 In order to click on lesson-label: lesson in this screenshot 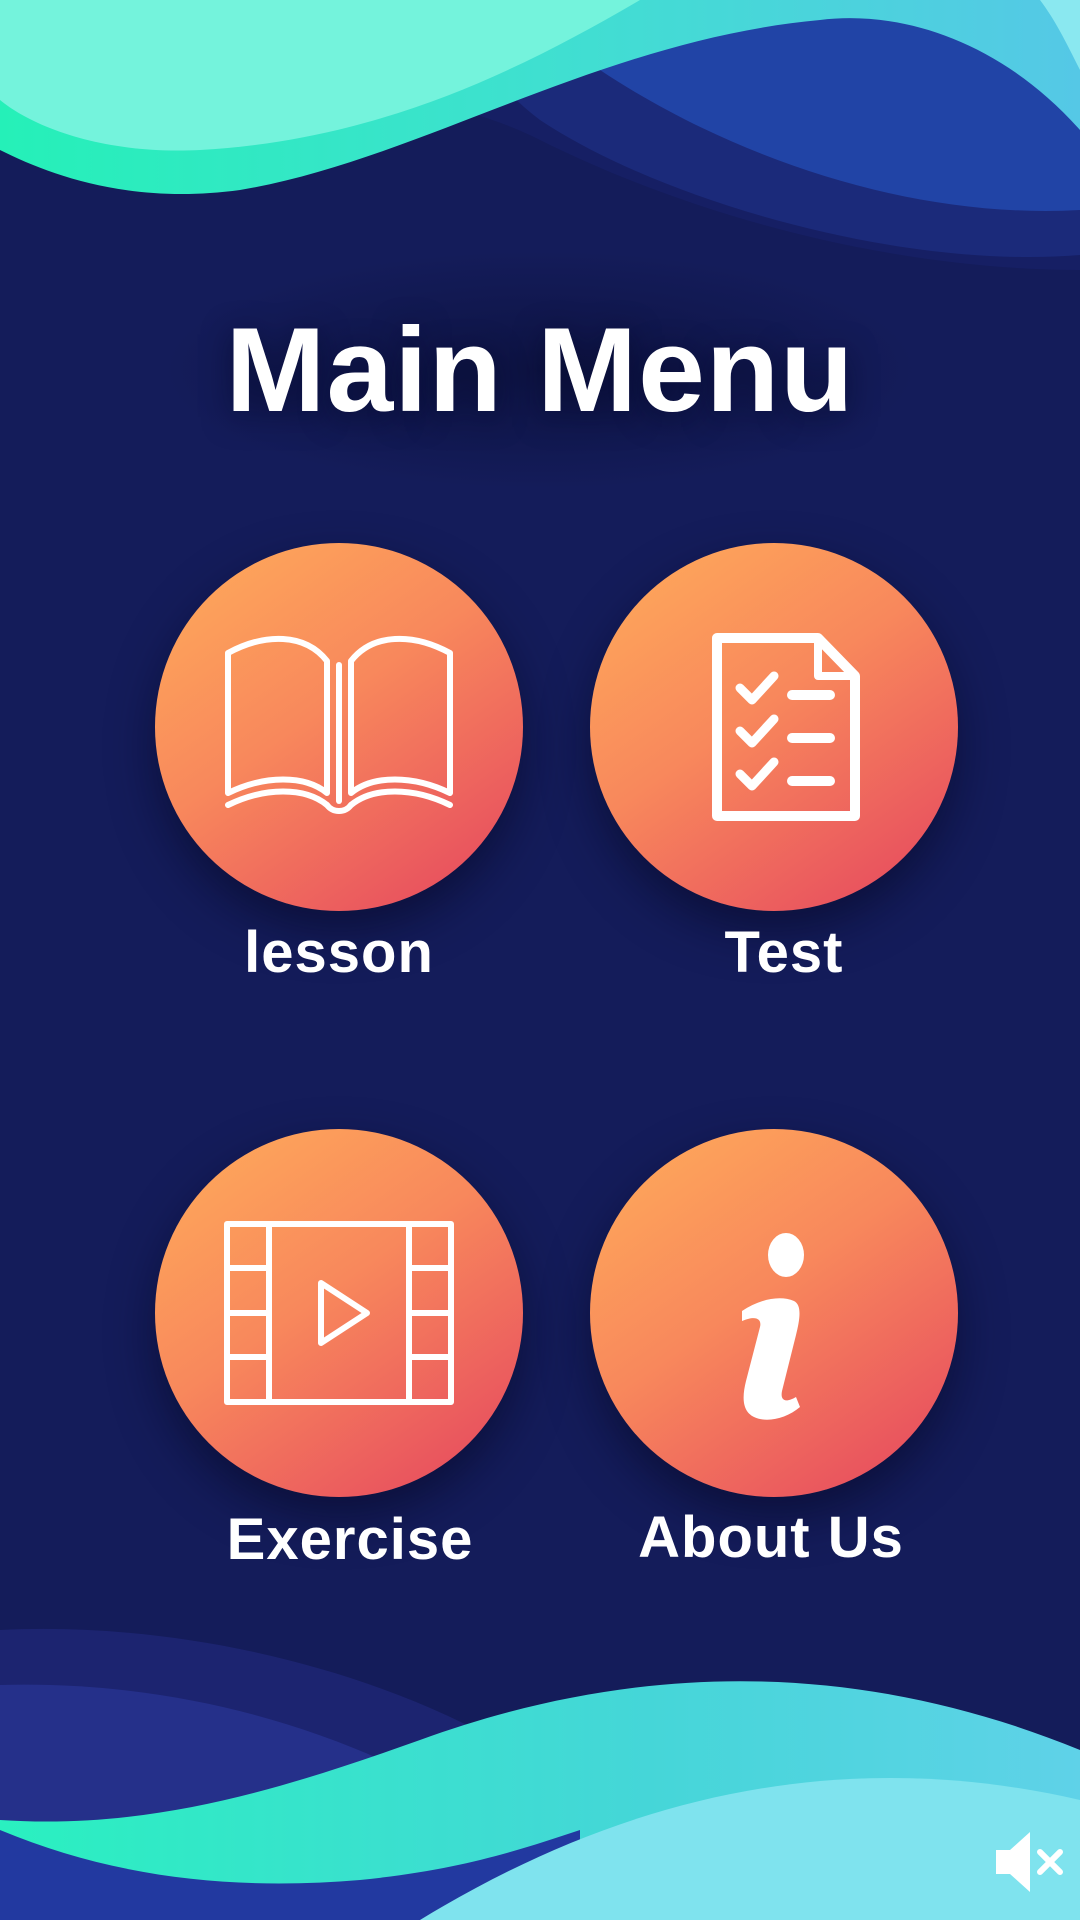, I will do `click(339, 952)`.